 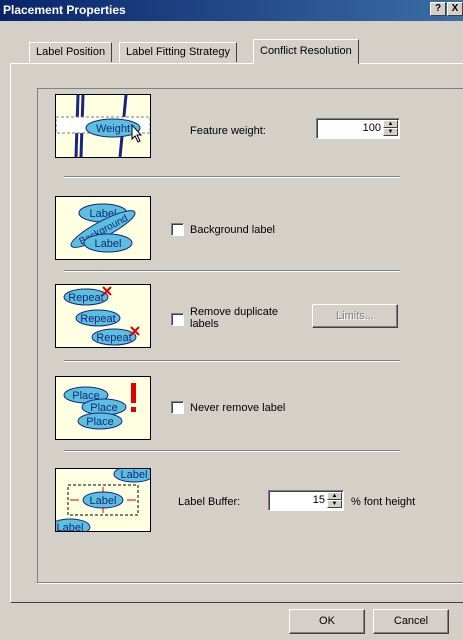 What do you see at coordinates (64, 10) in the screenshot?
I see `window-title: Placement Properties` at bounding box center [64, 10].